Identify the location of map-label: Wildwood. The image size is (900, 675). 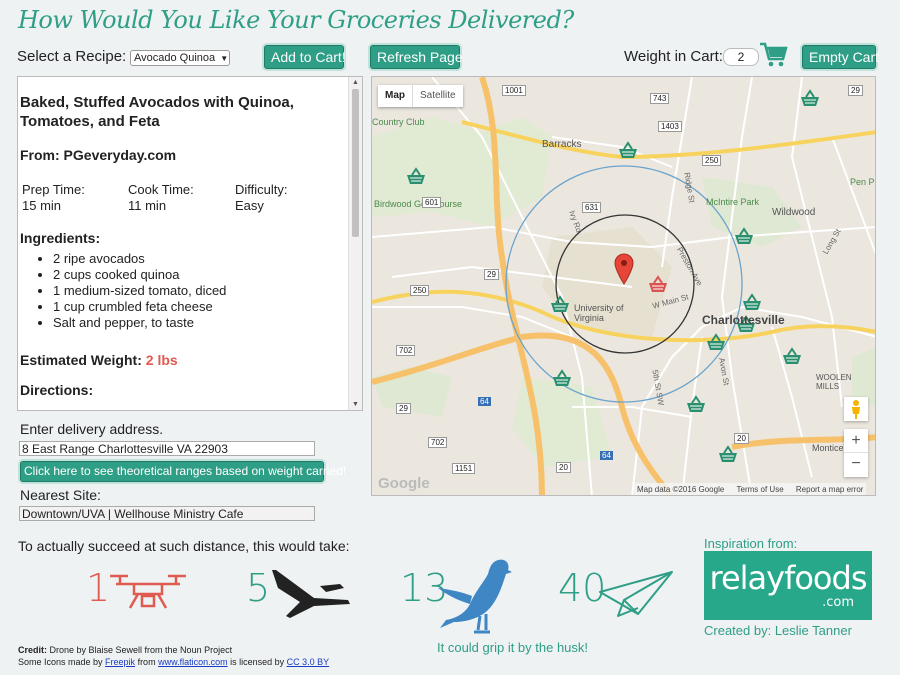
(794, 212).